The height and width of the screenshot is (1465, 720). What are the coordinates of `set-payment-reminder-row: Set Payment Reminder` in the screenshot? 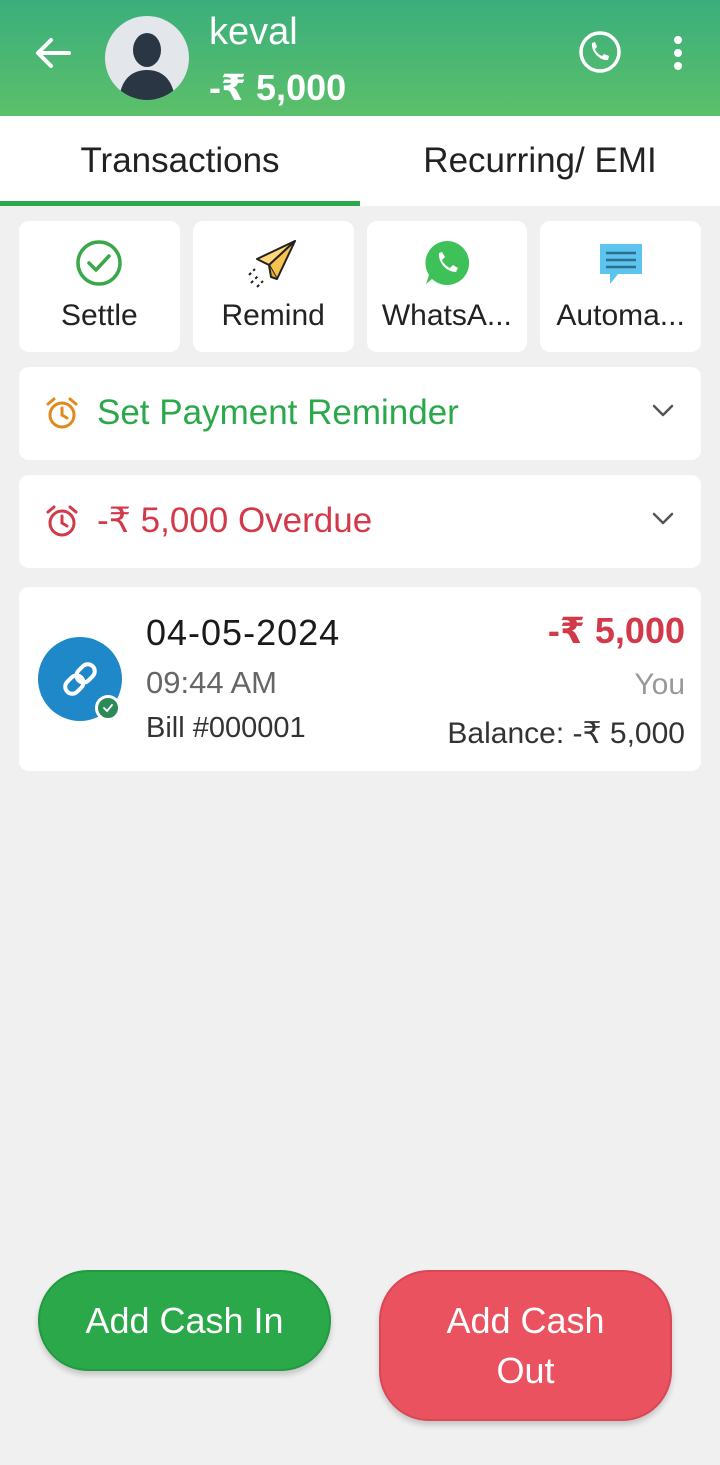 It's located at (360, 413).